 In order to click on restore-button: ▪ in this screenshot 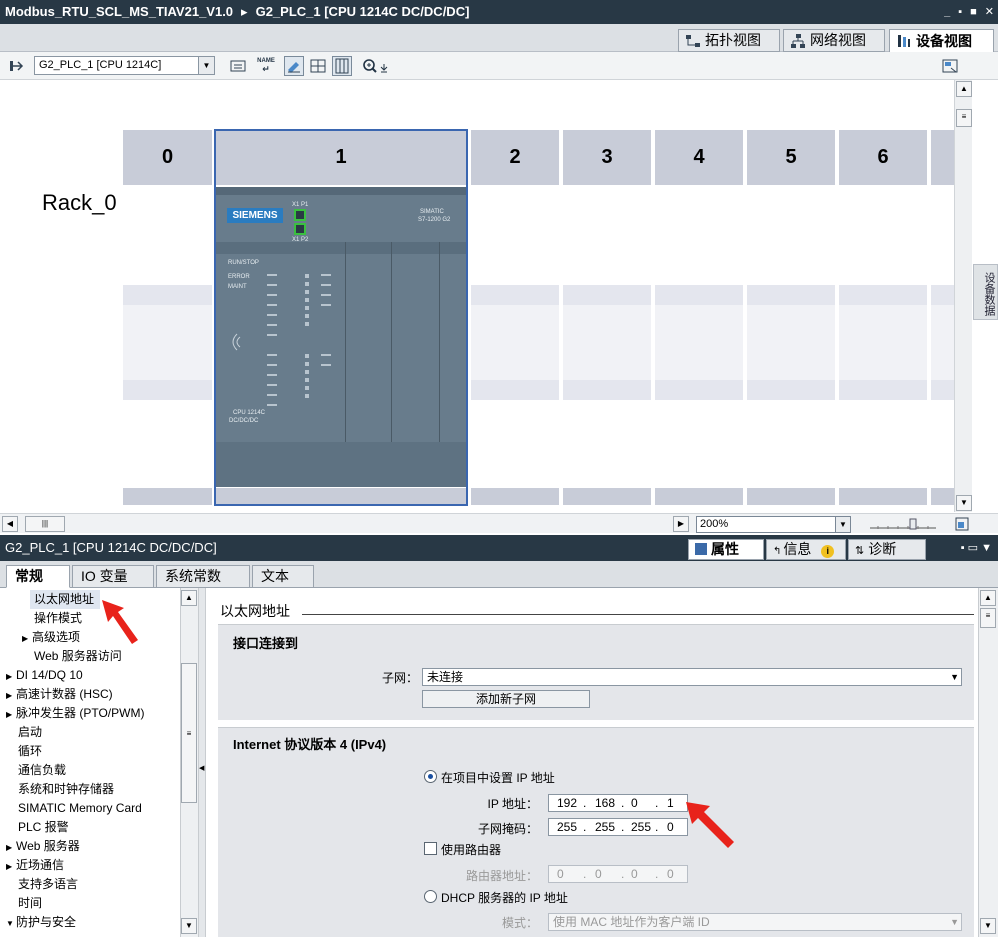, I will do `click(960, 12)`.